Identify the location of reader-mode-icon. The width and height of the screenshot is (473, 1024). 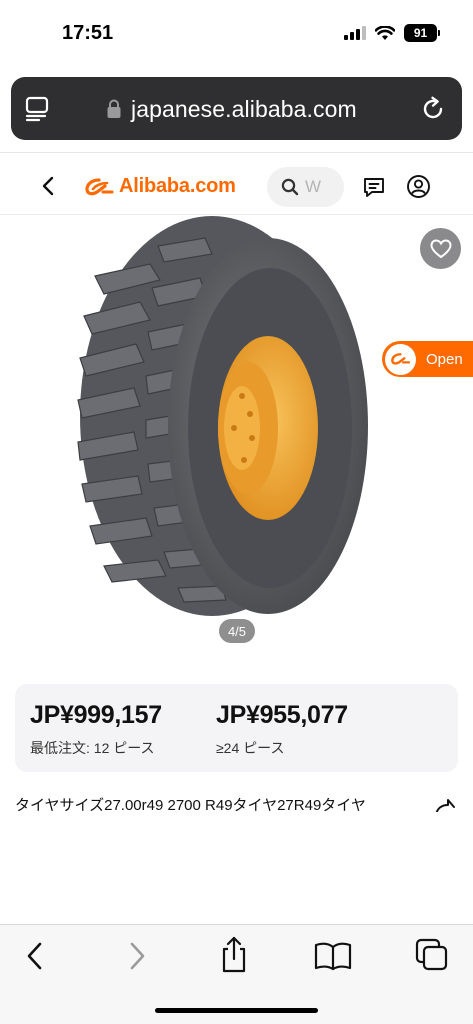
(38, 109).